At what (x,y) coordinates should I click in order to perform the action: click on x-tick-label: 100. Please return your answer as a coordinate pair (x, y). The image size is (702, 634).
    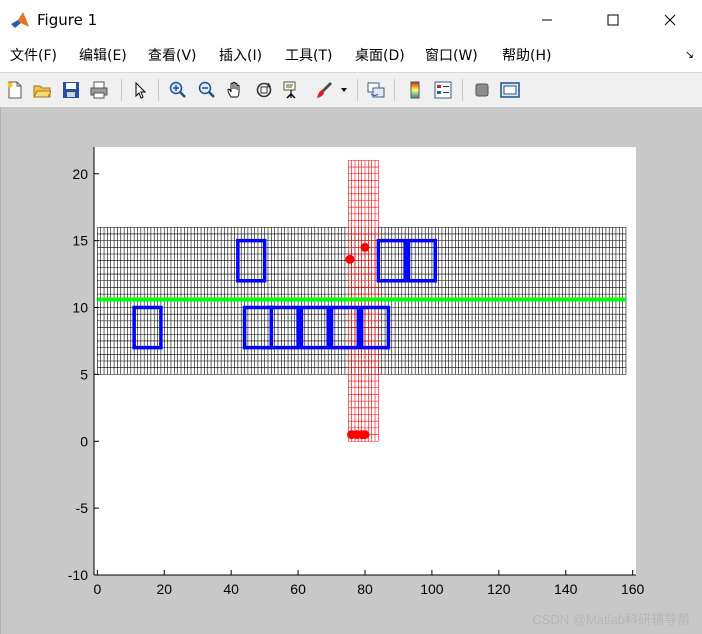
    Looking at the image, I should click on (432, 589).